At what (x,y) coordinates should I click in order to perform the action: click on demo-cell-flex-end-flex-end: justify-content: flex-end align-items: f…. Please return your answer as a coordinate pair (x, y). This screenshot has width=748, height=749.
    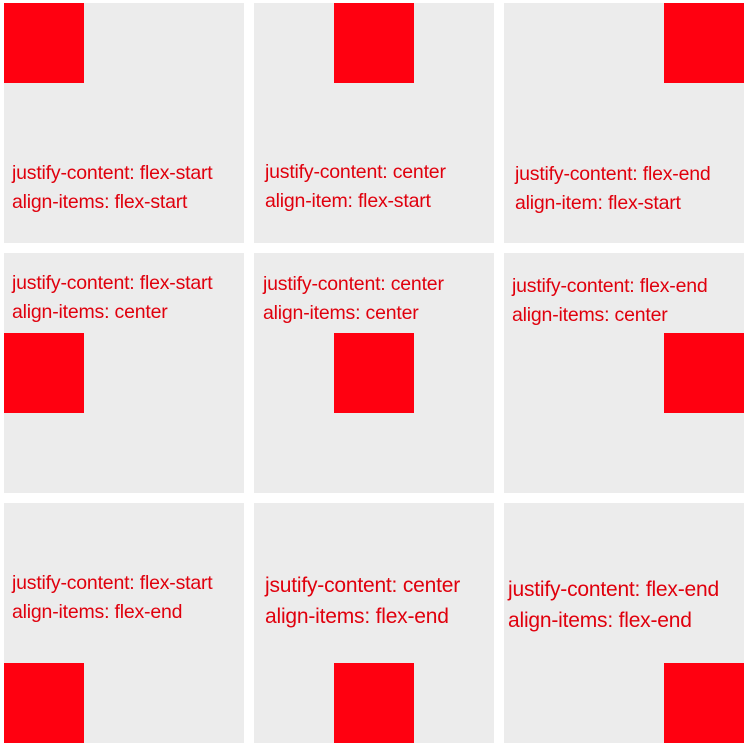
    Looking at the image, I should click on (624, 623).